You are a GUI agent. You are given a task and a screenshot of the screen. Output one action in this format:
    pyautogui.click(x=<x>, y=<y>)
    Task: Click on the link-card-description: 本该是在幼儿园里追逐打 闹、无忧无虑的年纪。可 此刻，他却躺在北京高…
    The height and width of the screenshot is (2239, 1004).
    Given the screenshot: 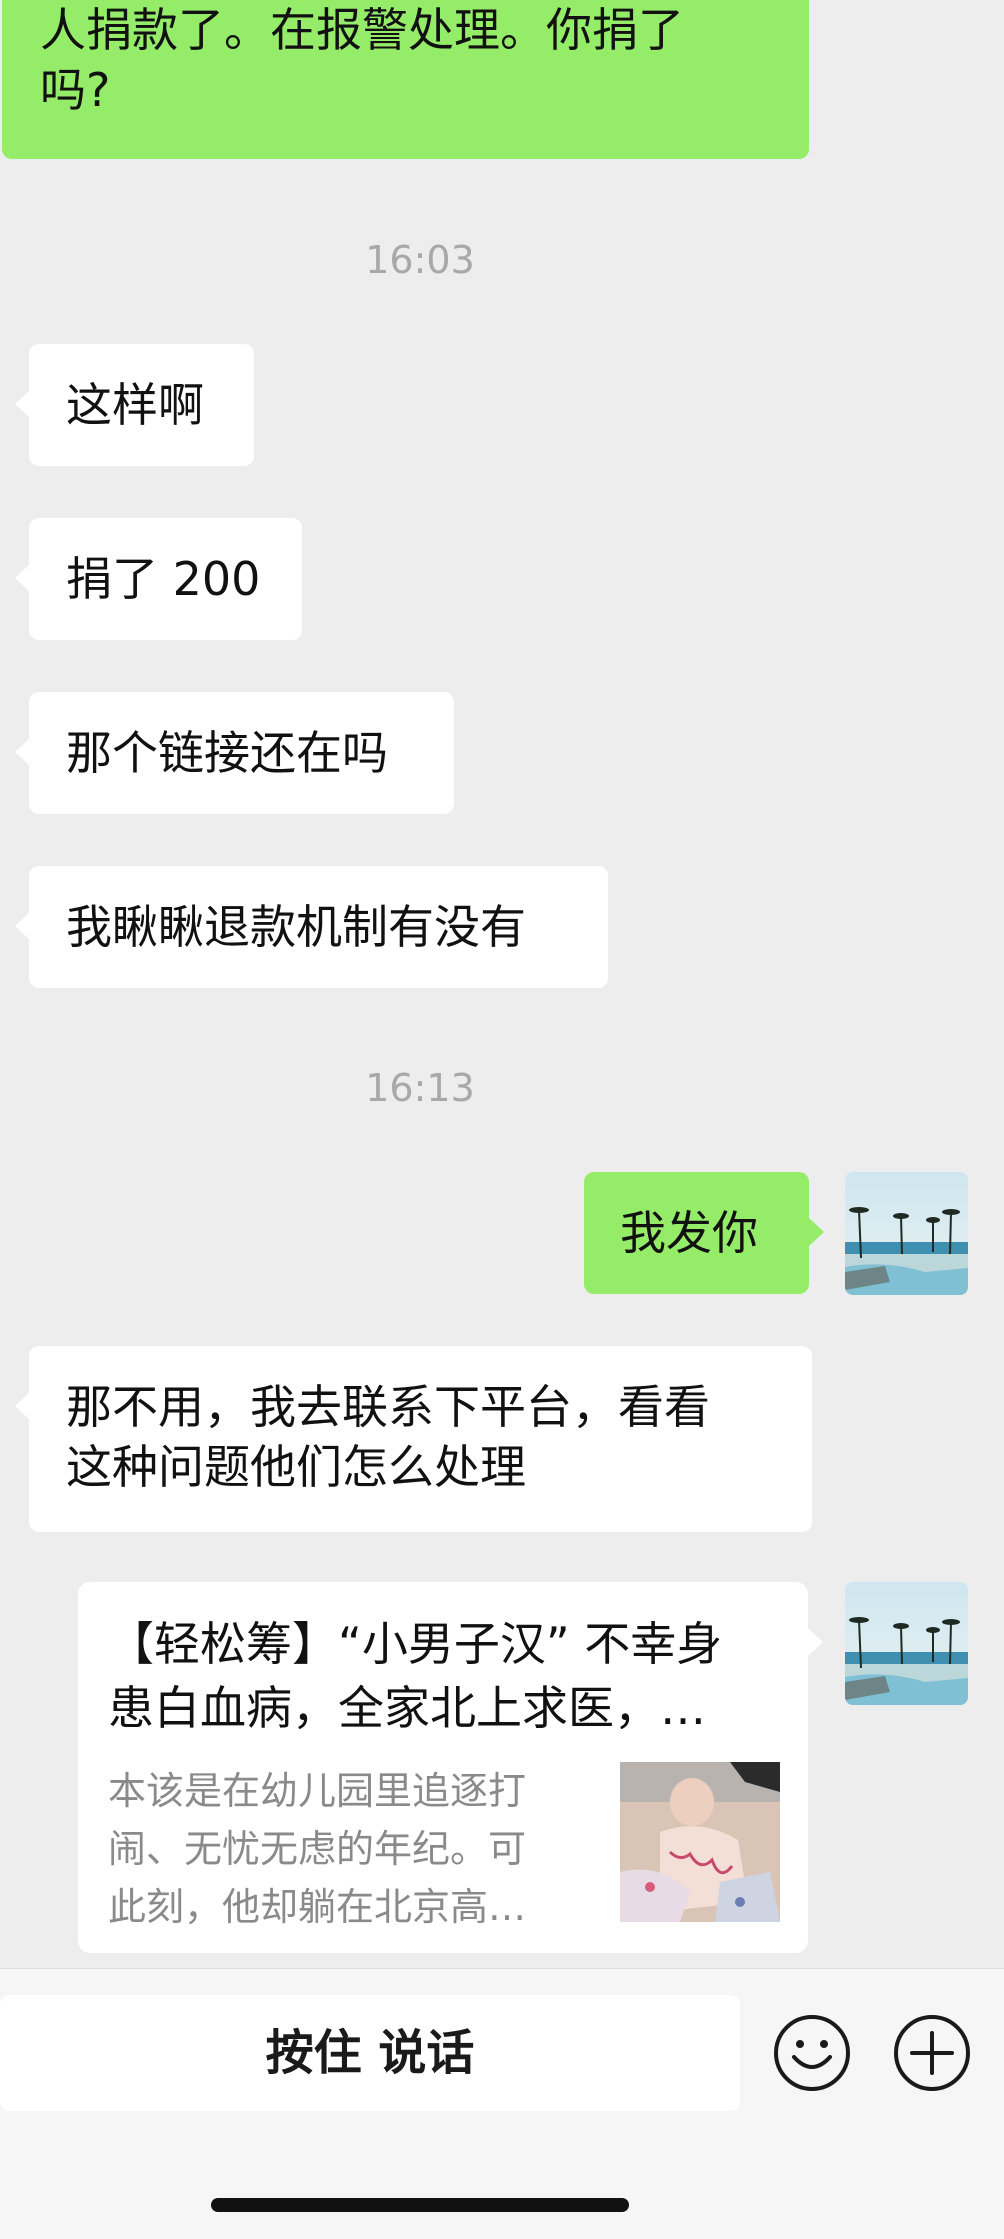 What is the action you would take?
    pyautogui.click(x=338, y=1849)
    